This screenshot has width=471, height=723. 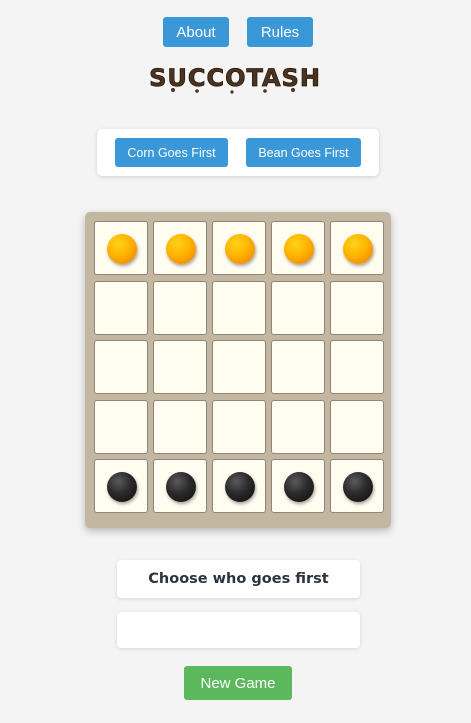 I want to click on status-text: Choose who goes first, so click(x=238, y=579).